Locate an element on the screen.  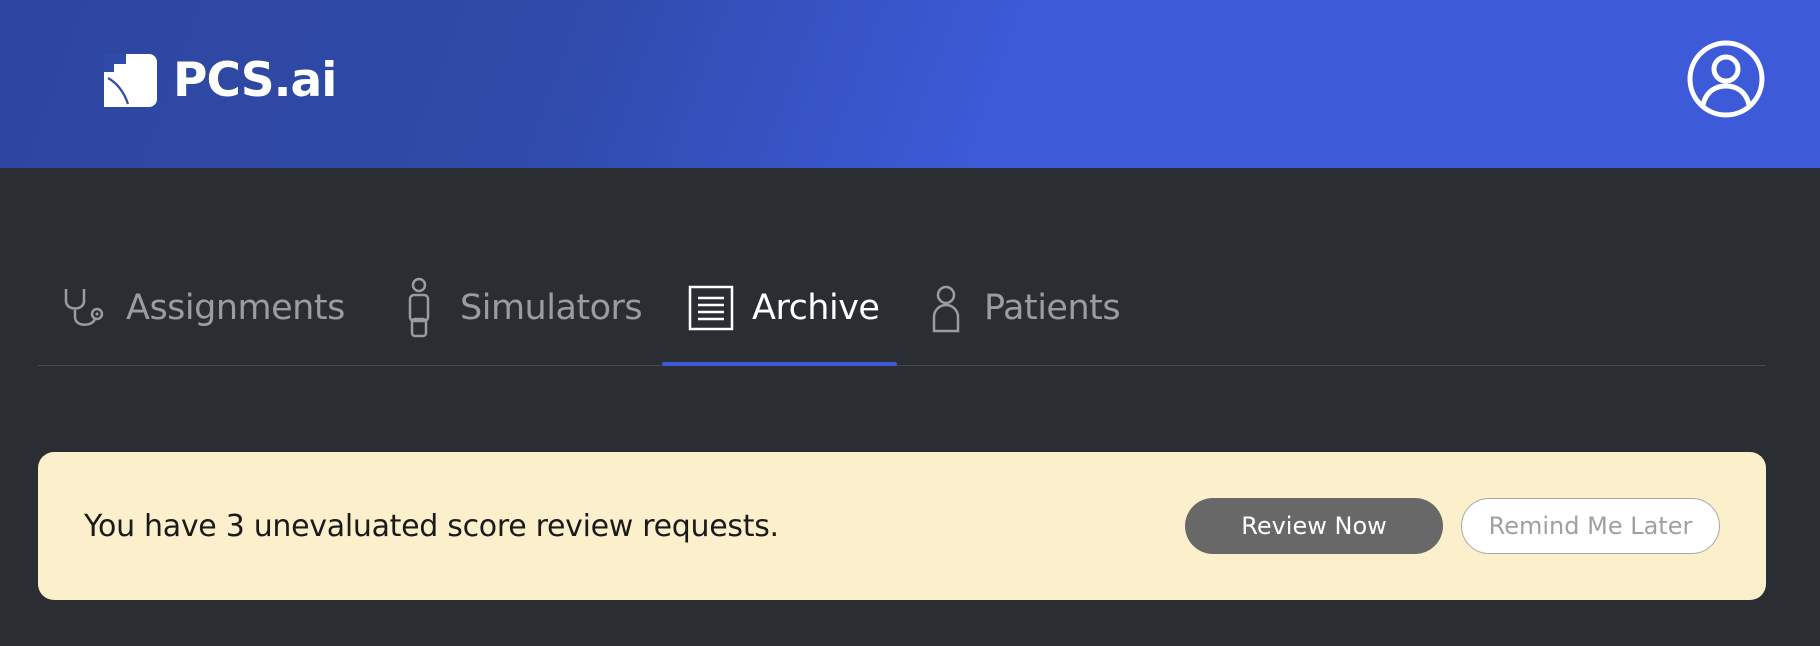
active-tab-indicator is located at coordinates (779, 364).